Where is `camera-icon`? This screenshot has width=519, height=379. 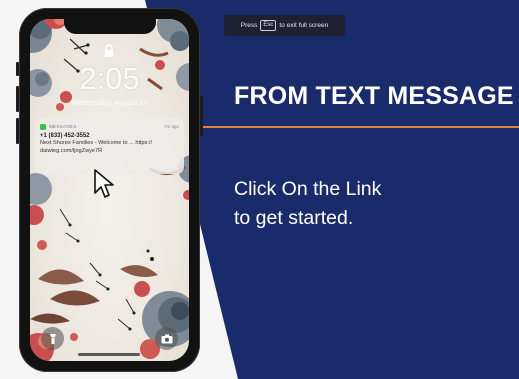 camera-icon is located at coordinates (166, 338).